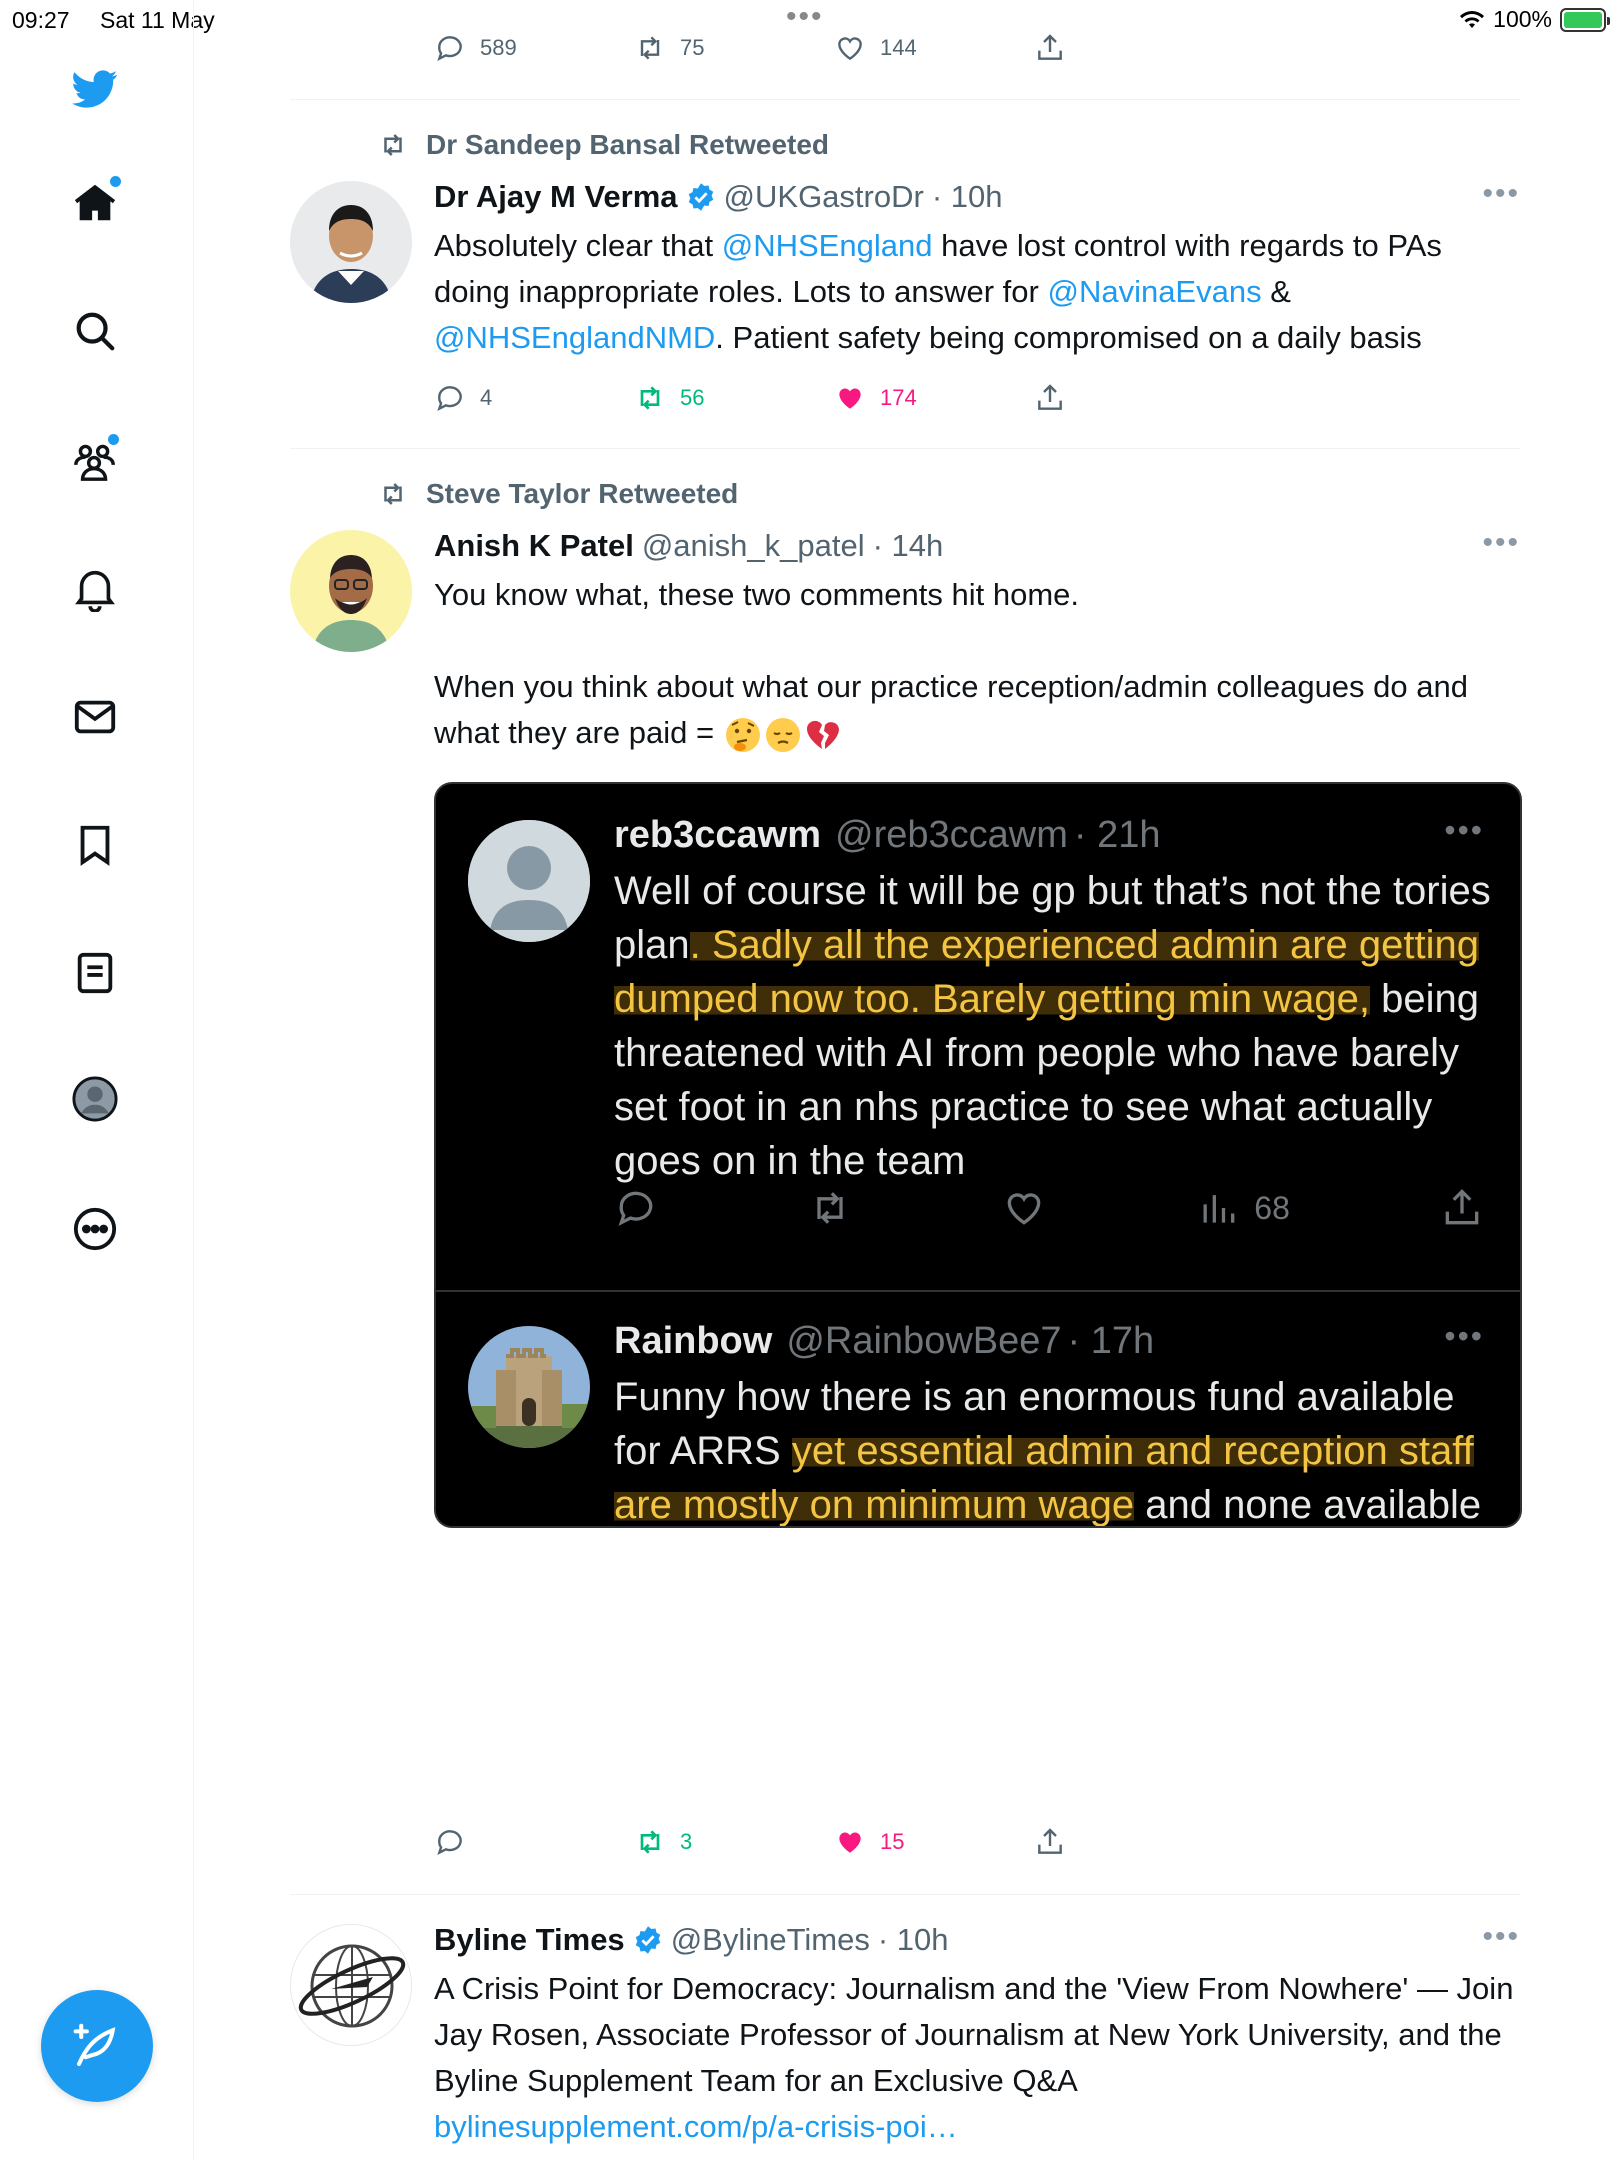 The width and height of the screenshot is (1620, 2160). What do you see at coordinates (978, 1291) in the screenshot?
I see `embedded-separator` at bounding box center [978, 1291].